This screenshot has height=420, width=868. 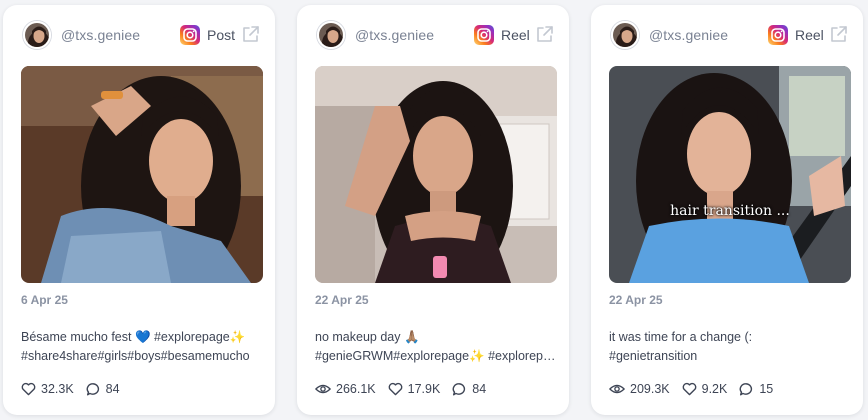 I want to click on comments-count: 15, so click(x=766, y=389).